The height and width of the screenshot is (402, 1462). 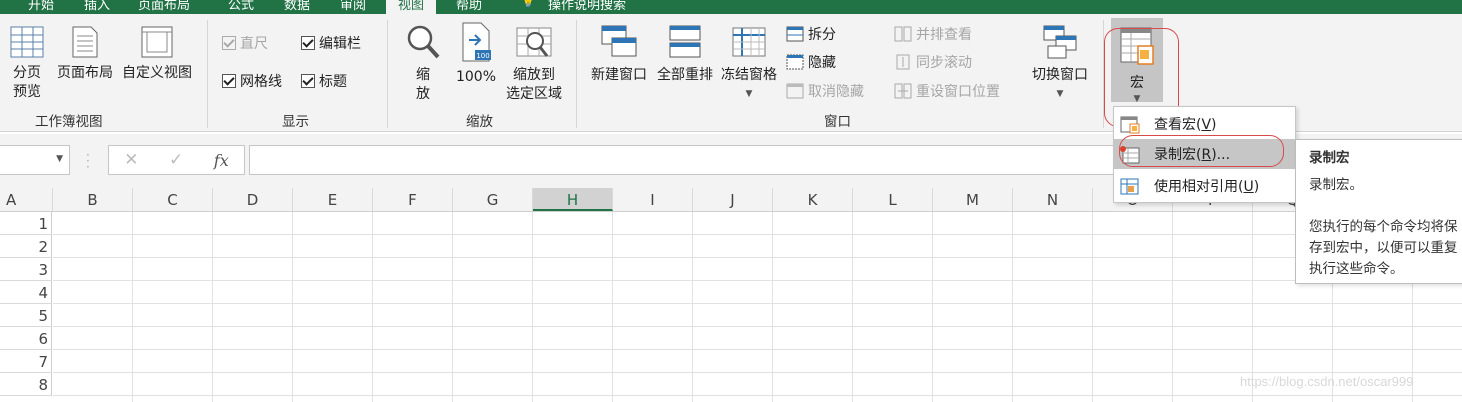 What do you see at coordinates (1185, 125) in the screenshot?
I see `menu-item-label: 查看宏(V)` at bounding box center [1185, 125].